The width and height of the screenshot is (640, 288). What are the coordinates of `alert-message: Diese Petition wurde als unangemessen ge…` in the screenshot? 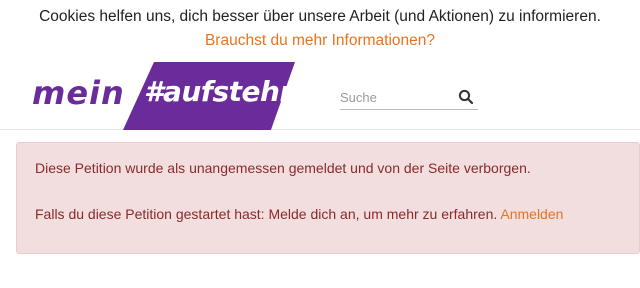 It's located at (283, 168).